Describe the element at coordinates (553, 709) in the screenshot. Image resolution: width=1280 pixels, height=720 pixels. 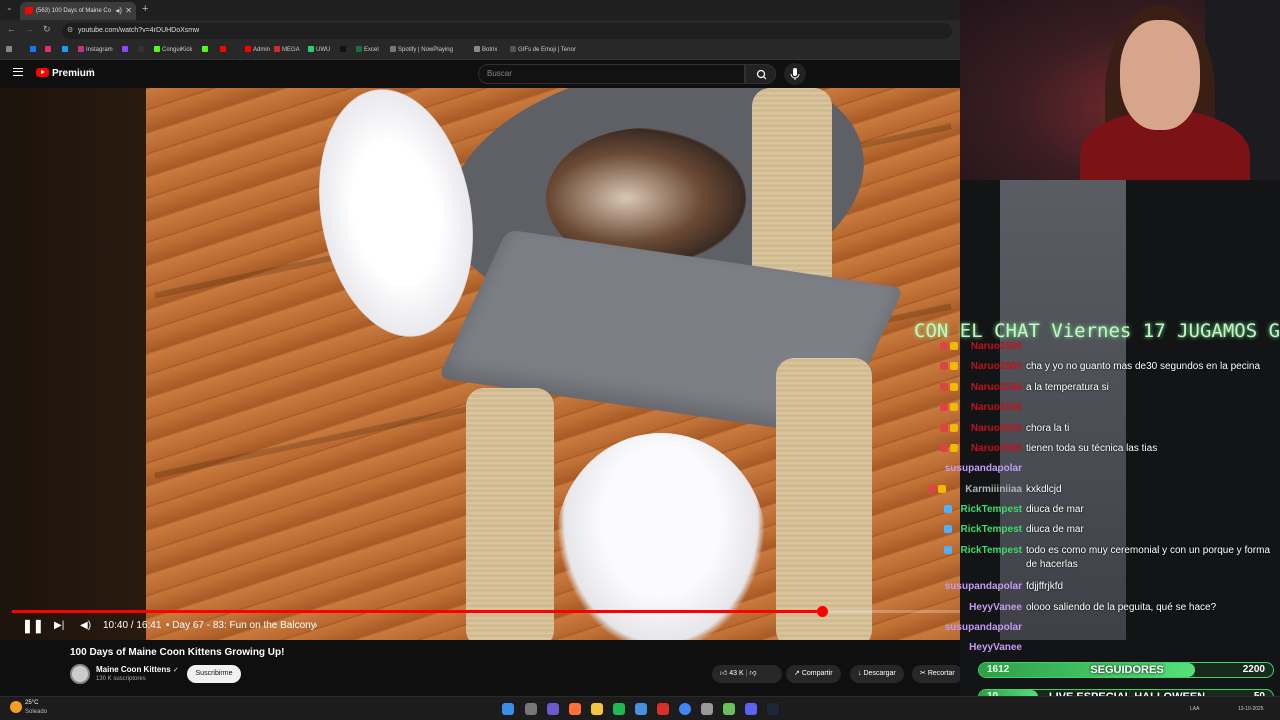
I see `copilot-icon` at that location.